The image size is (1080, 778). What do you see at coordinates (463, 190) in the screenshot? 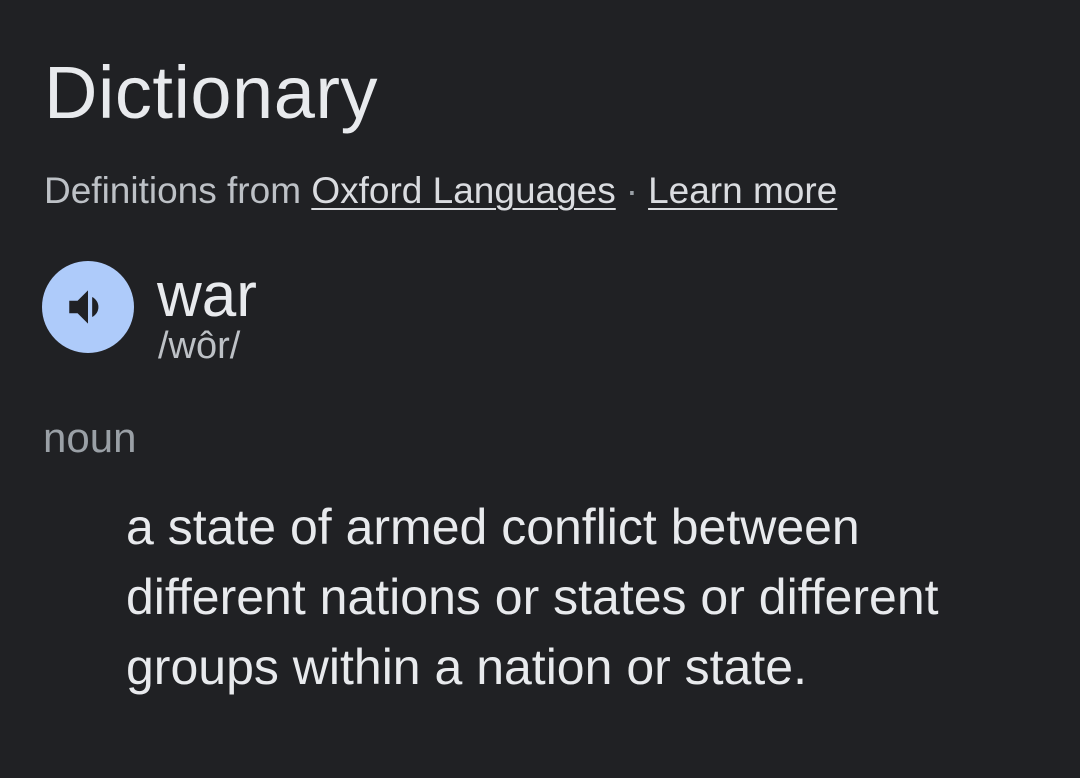
I see `oxford-languages-link: Oxford Languages` at bounding box center [463, 190].